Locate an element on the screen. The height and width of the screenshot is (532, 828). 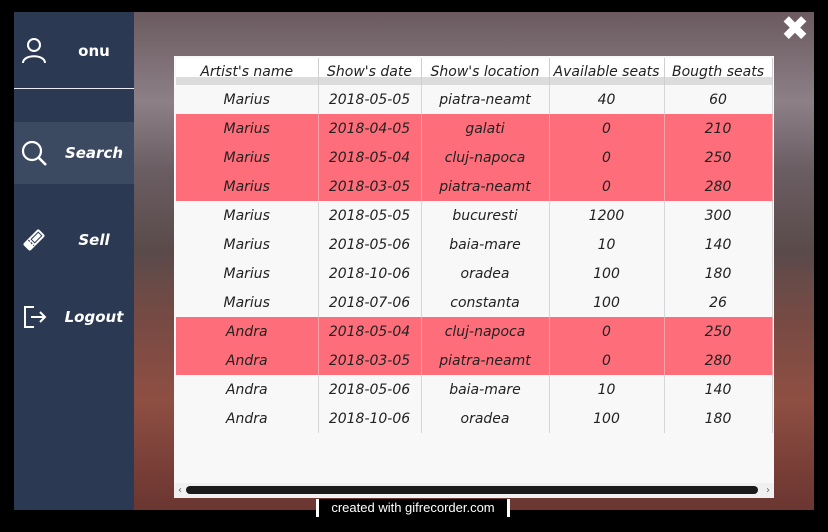
cell-date: 2018-04-05 is located at coordinates (370, 128).